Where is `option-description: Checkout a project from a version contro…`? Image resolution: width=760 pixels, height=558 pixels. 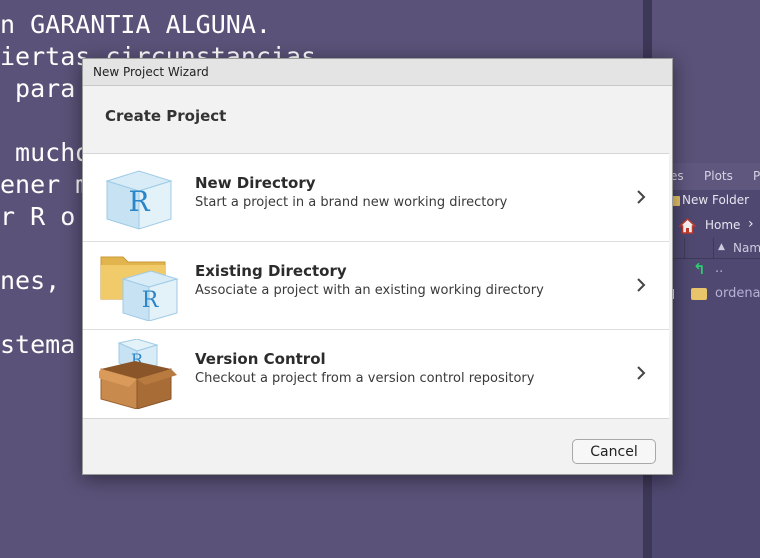 option-description: Checkout a project from a version contro… is located at coordinates (365, 378).